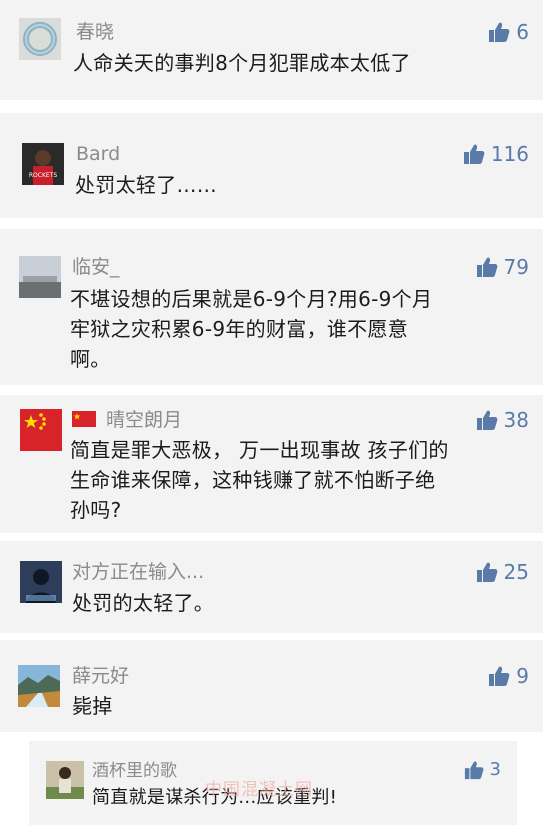  Describe the element at coordinates (516, 267) in the screenshot. I see `like-count: 79` at that location.